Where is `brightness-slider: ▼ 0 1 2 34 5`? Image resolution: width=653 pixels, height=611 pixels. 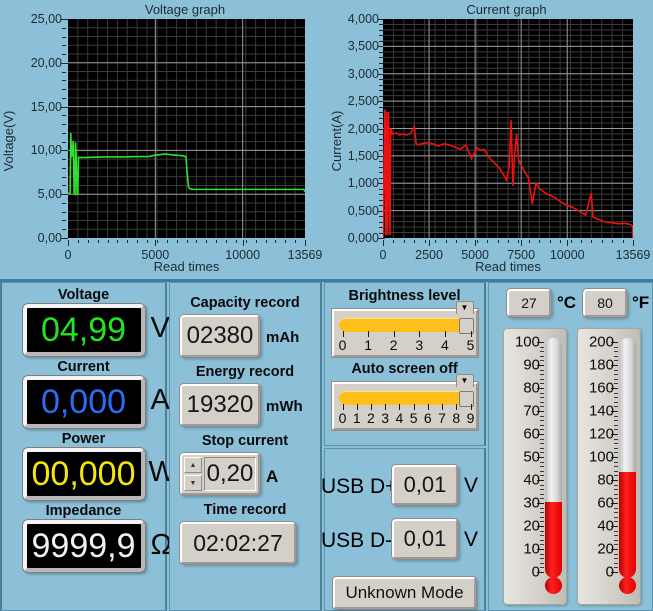 brightness-slider: ▼ 0 1 2 34 5 is located at coordinates (404, 329).